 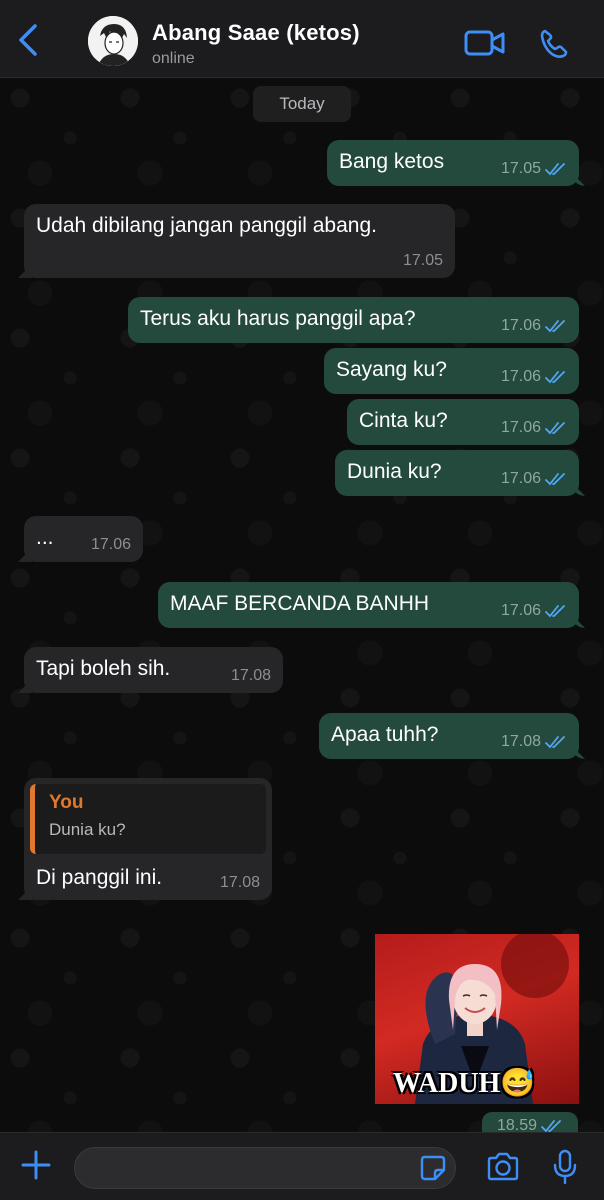 What do you see at coordinates (385, 734) in the screenshot?
I see `message-text: Apaa tuhh?` at bounding box center [385, 734].